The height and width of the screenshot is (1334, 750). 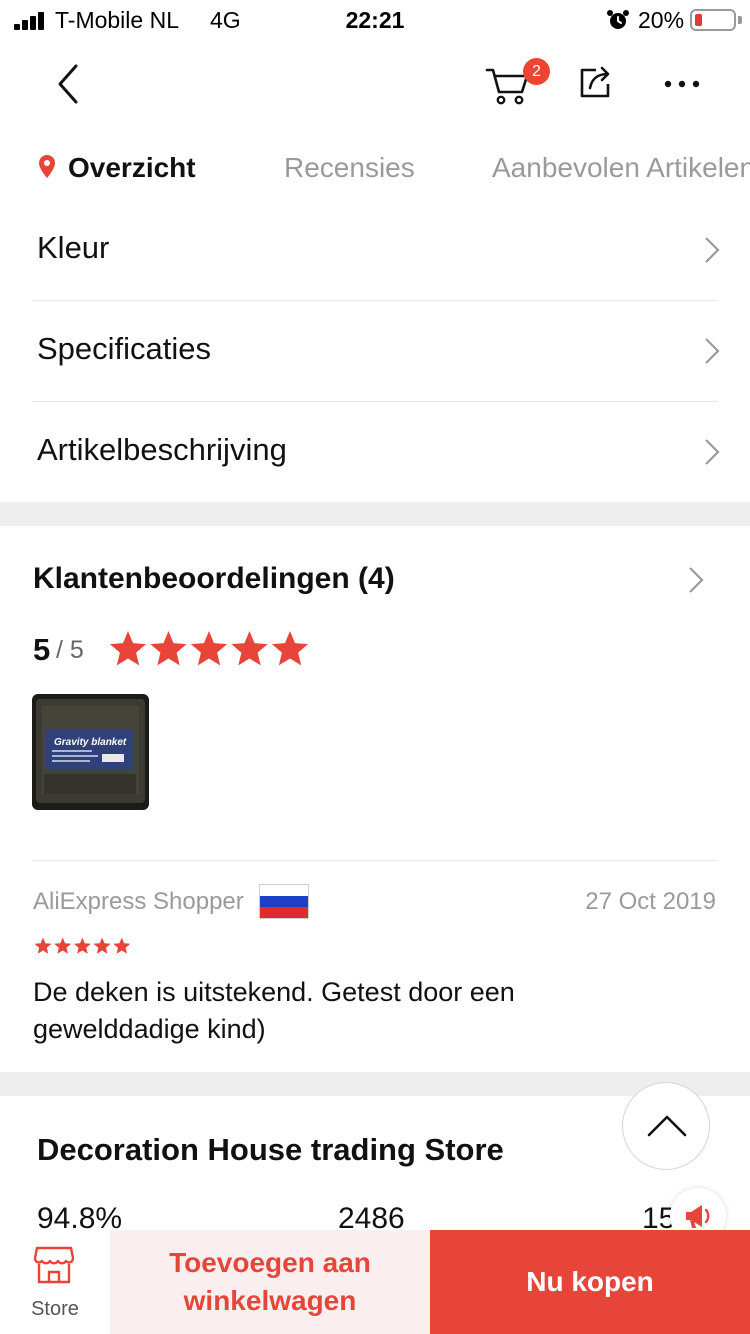 I want to click on bottom-action-bar: Store Toevoegen aan winkelwagen Nu kopen, so click(x=375, y=1282).